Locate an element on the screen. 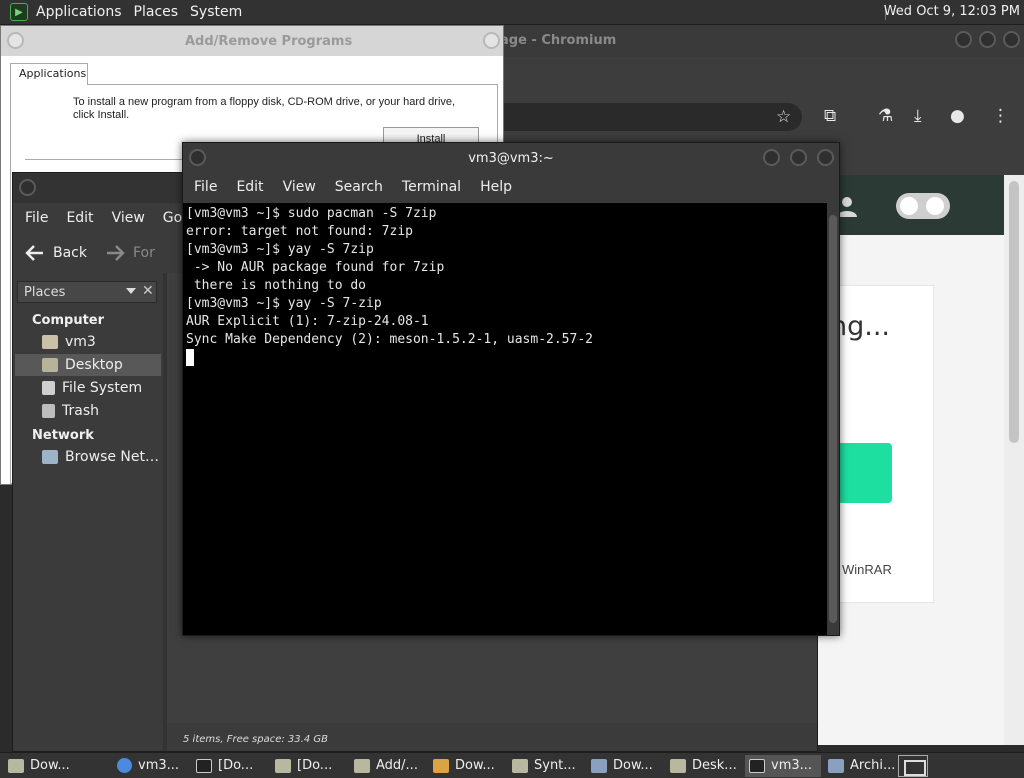  show-desktop-button is located at coordinates (913, 766).